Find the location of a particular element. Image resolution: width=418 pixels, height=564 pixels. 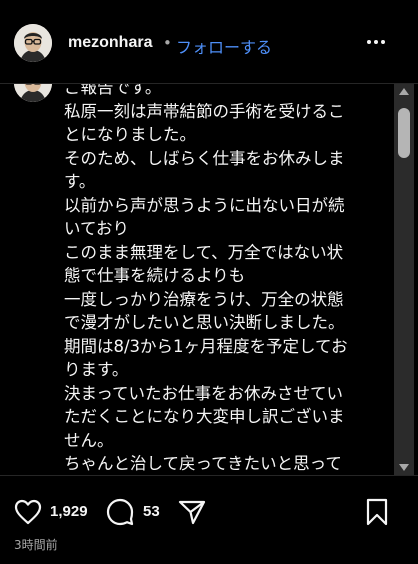

comment-count: 53 is located at coordinates (151, 511).